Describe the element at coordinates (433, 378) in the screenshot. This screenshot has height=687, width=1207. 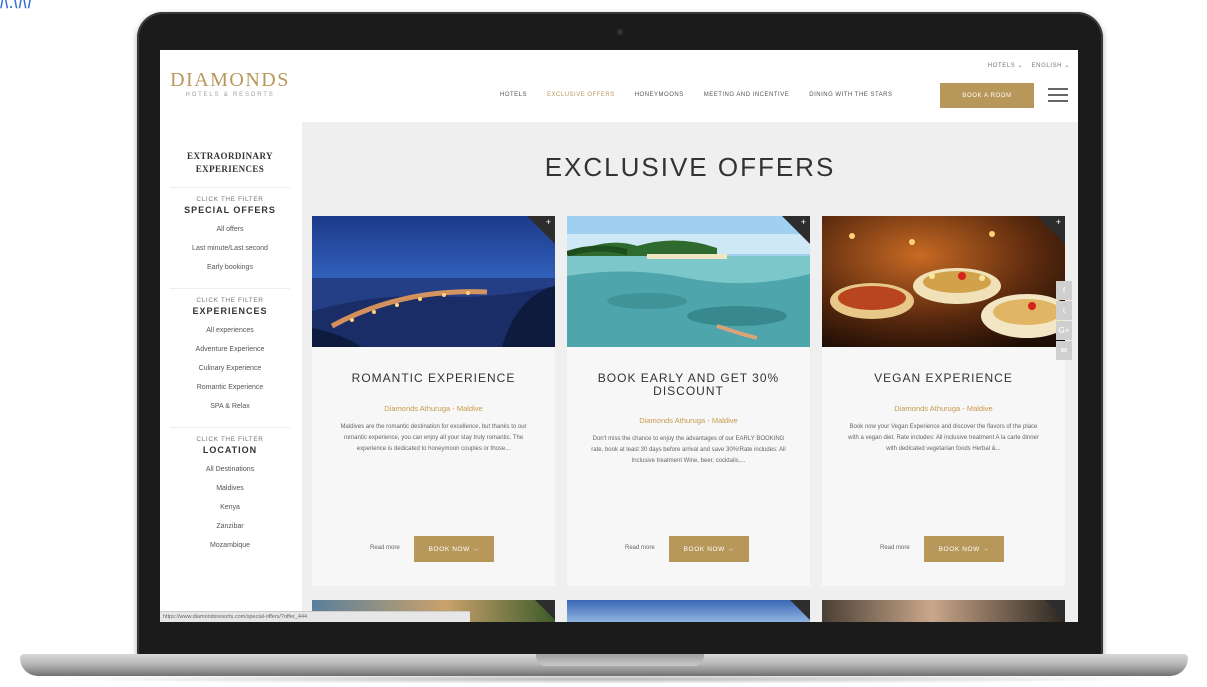
I see `offer-title: ROMANTIC EXPERIENCE` at that location.